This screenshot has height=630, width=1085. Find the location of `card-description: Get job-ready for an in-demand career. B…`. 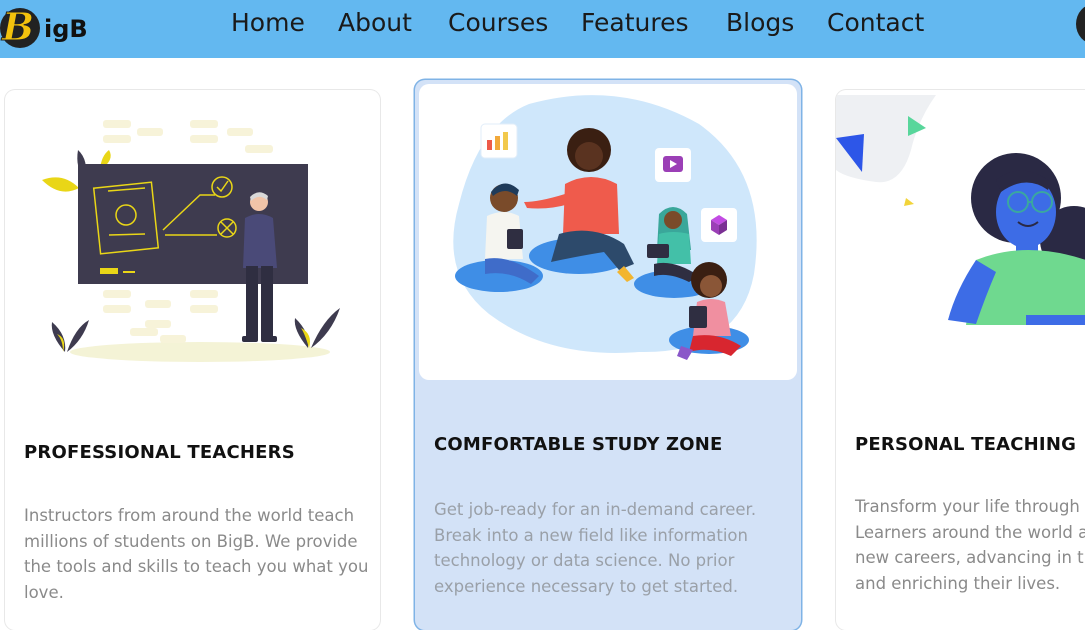

card-description: Get job-ready for an in-demand career. B… is located at coordinates (595, 548).